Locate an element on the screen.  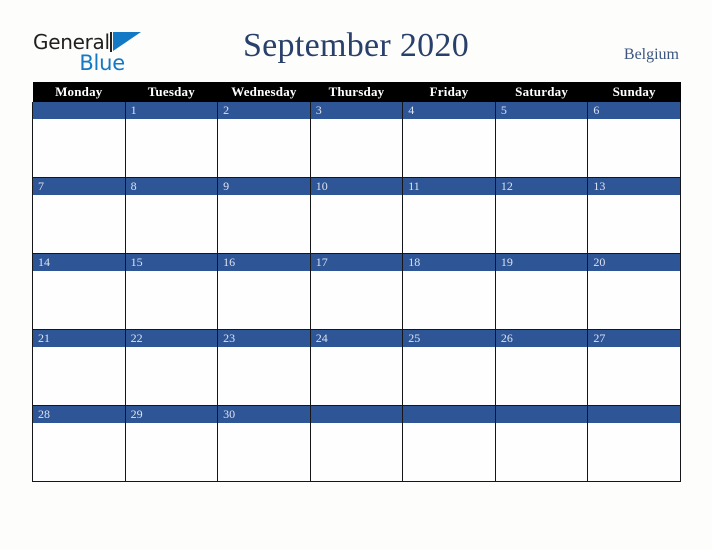
day-number: 28 is located at coordinates (79, 414).